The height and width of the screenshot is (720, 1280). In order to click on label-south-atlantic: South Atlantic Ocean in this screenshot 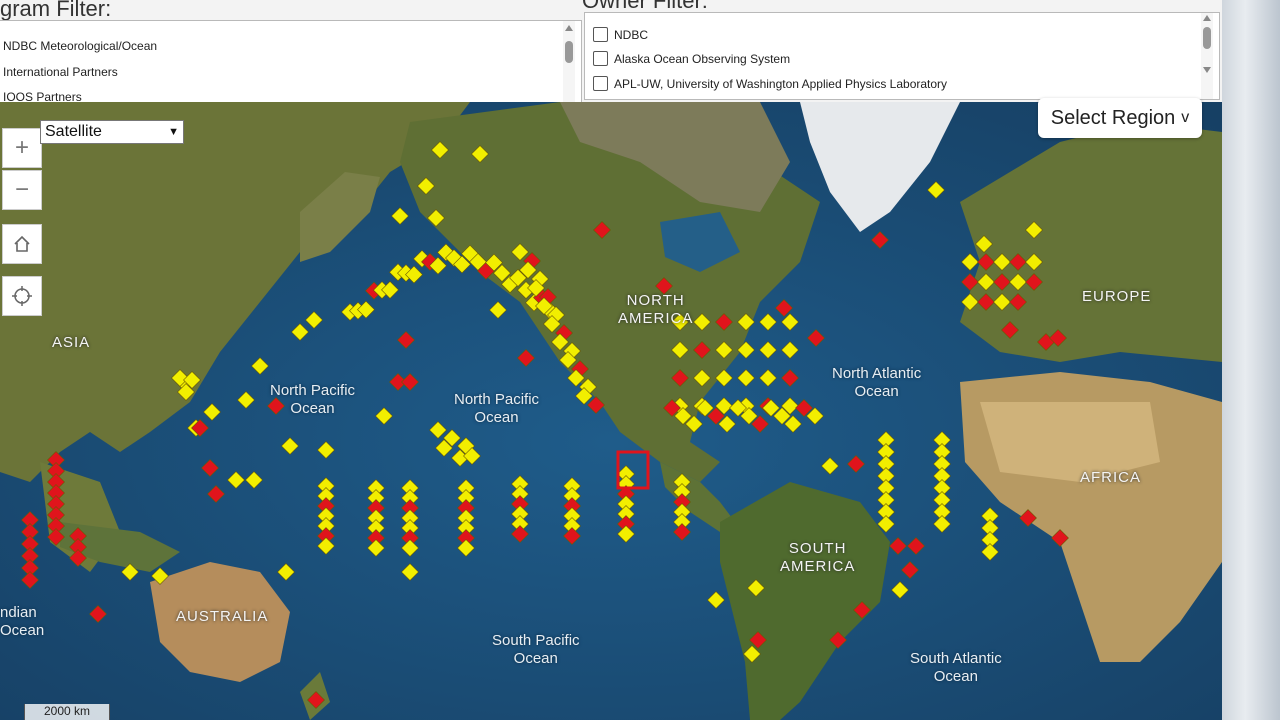, I will do `click(956, 667)`.